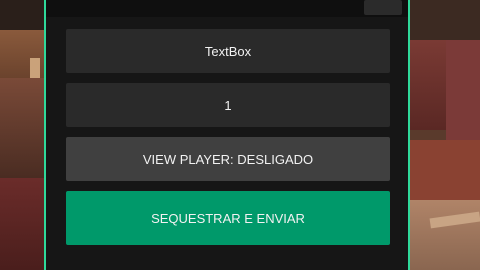 This screenshot has height=270, width=480. What do you see at coordinates (23, 15) in the screenshot?
I see `background-ceiling-left` at bounding box center [23, 15].